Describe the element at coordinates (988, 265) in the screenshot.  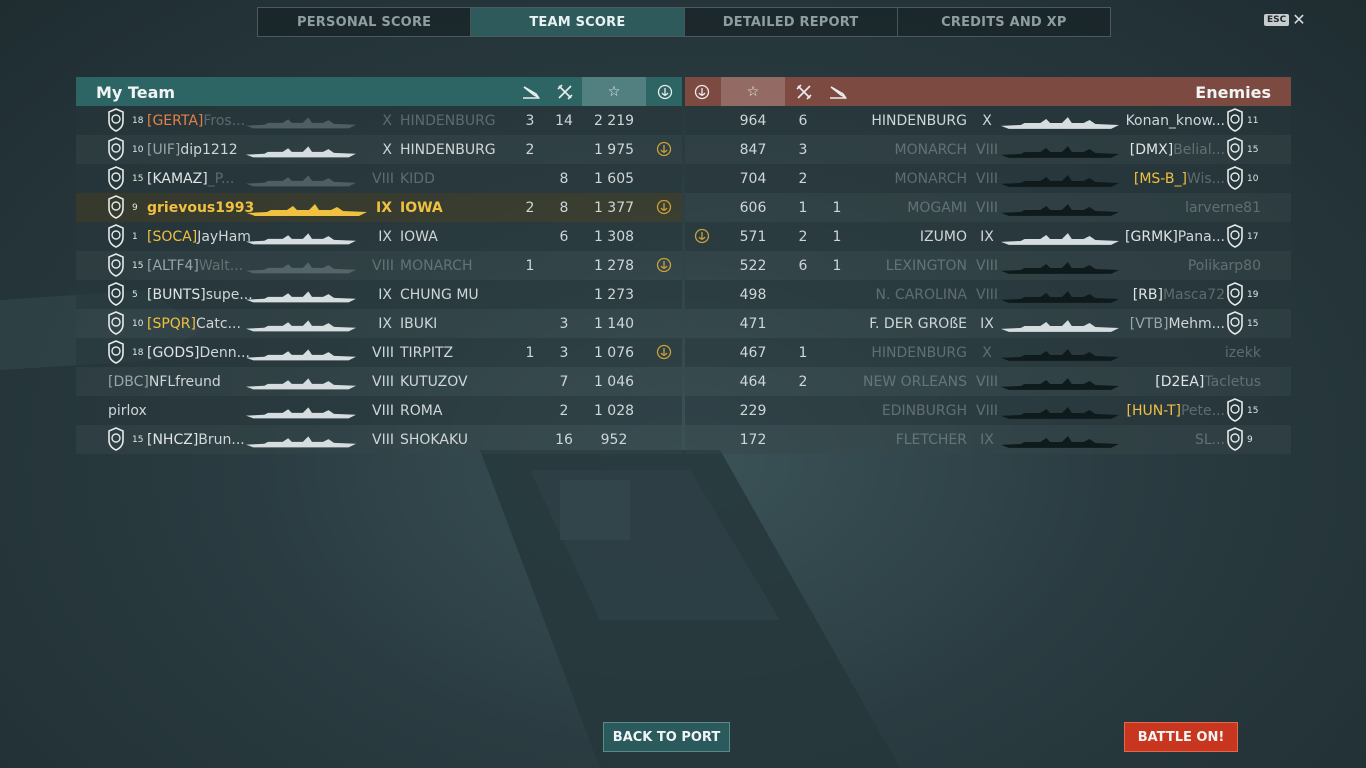
I see `player-row: 522 6 1 LEXINGTON VIII Polikarp80` at that location.